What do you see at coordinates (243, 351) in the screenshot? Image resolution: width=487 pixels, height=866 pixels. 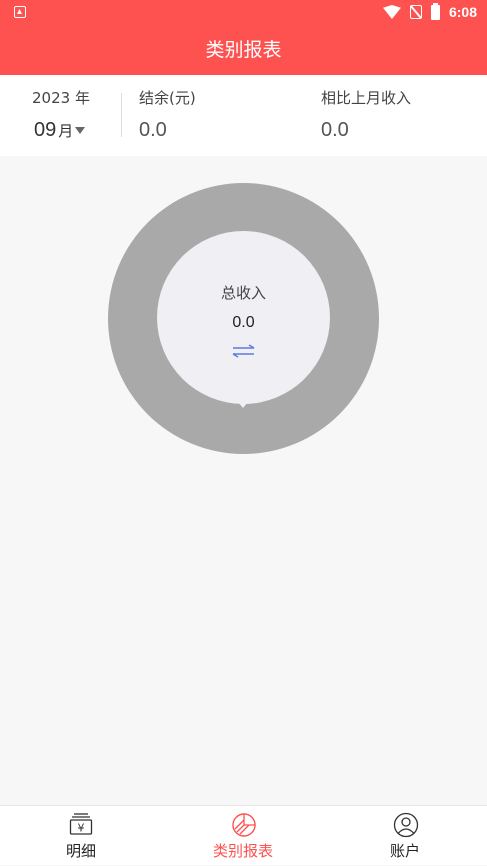 I see `swap-icon` at bounding box center [243, 351].